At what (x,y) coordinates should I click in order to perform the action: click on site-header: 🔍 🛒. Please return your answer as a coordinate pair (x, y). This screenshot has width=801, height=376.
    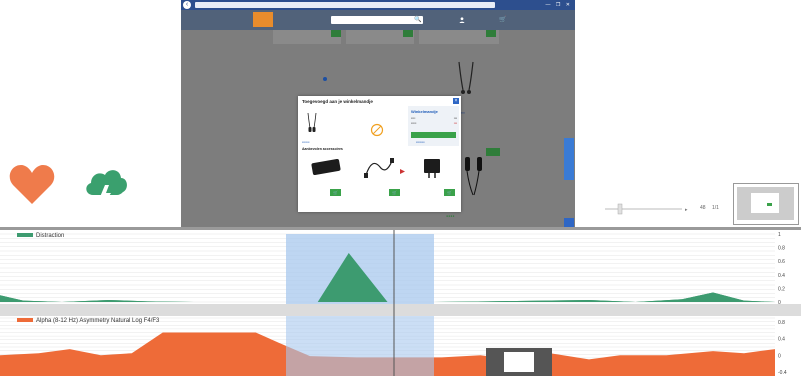
    Looking at the image, I should click on (378, 20).